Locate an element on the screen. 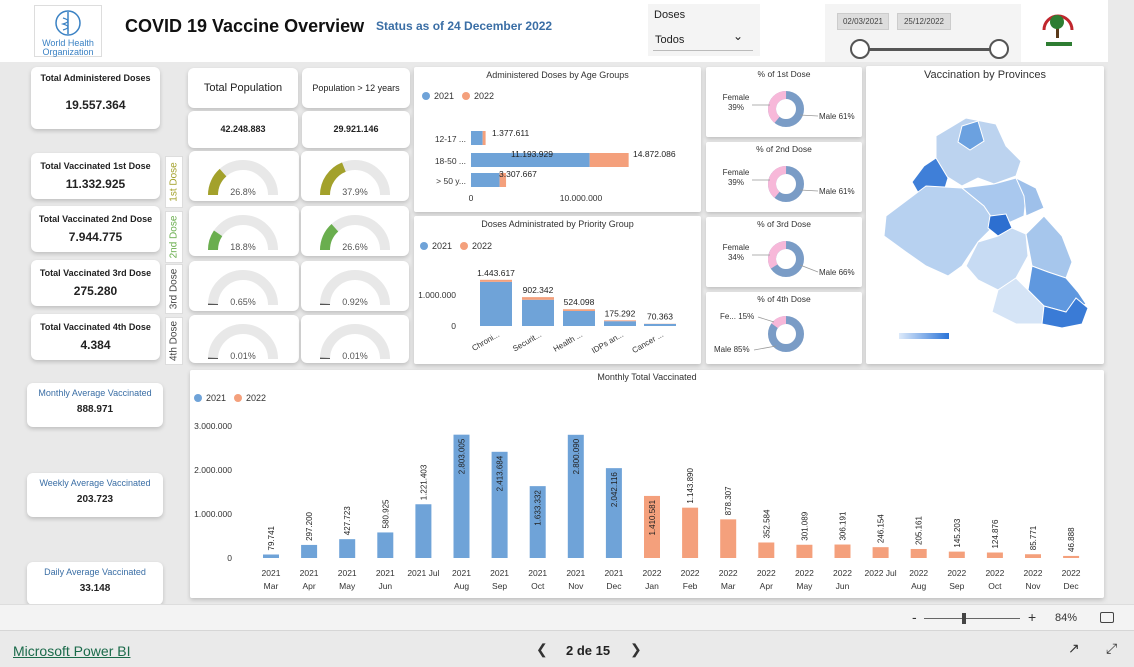 The width and height of the screenshot is (1134, 667). monthly-x-label-top: 2022 is located at coordinates (728, 573).